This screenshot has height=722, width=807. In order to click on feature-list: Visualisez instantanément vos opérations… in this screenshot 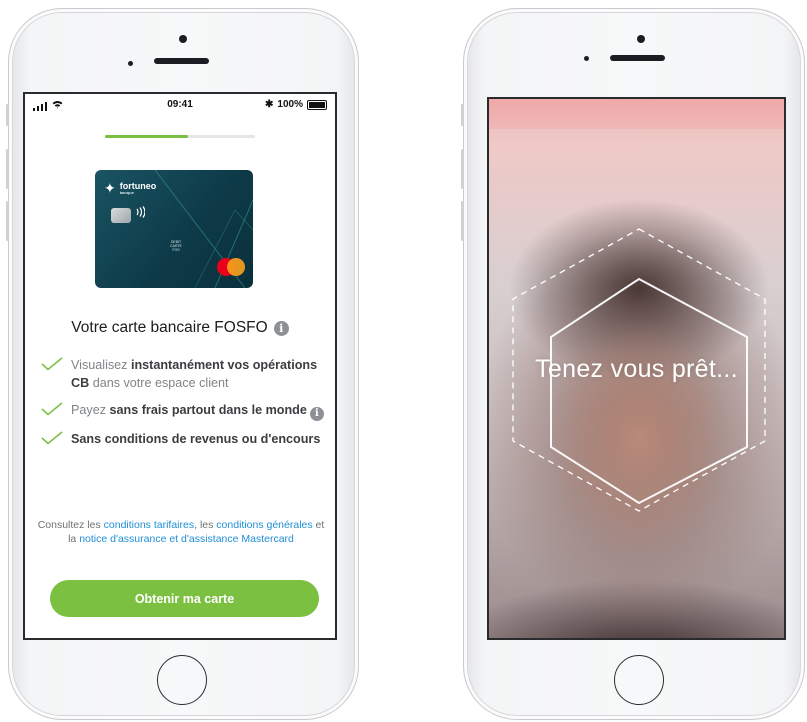, I will do `click(186, 406)`.